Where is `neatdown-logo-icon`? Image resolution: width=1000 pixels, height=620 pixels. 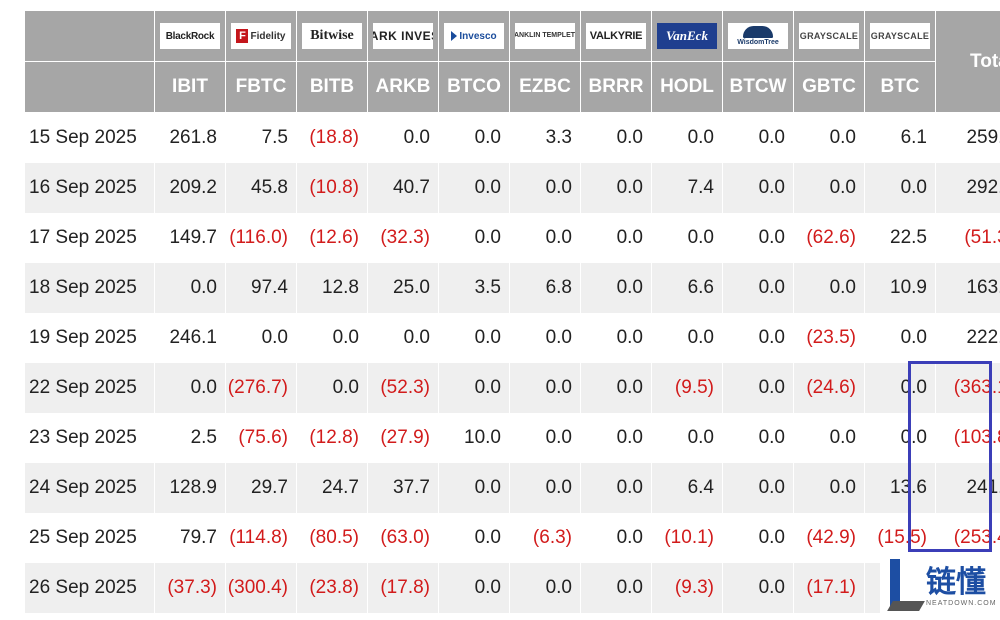
neatdown-logo-icon is located at coordinates (903, 586).